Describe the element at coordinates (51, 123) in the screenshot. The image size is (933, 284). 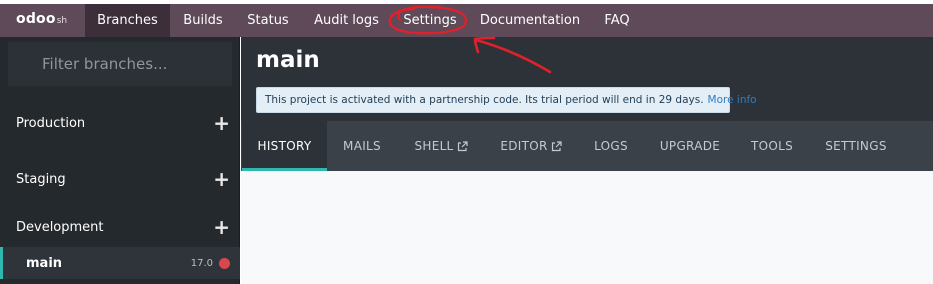
I see `group-production-label: Production` at that location.